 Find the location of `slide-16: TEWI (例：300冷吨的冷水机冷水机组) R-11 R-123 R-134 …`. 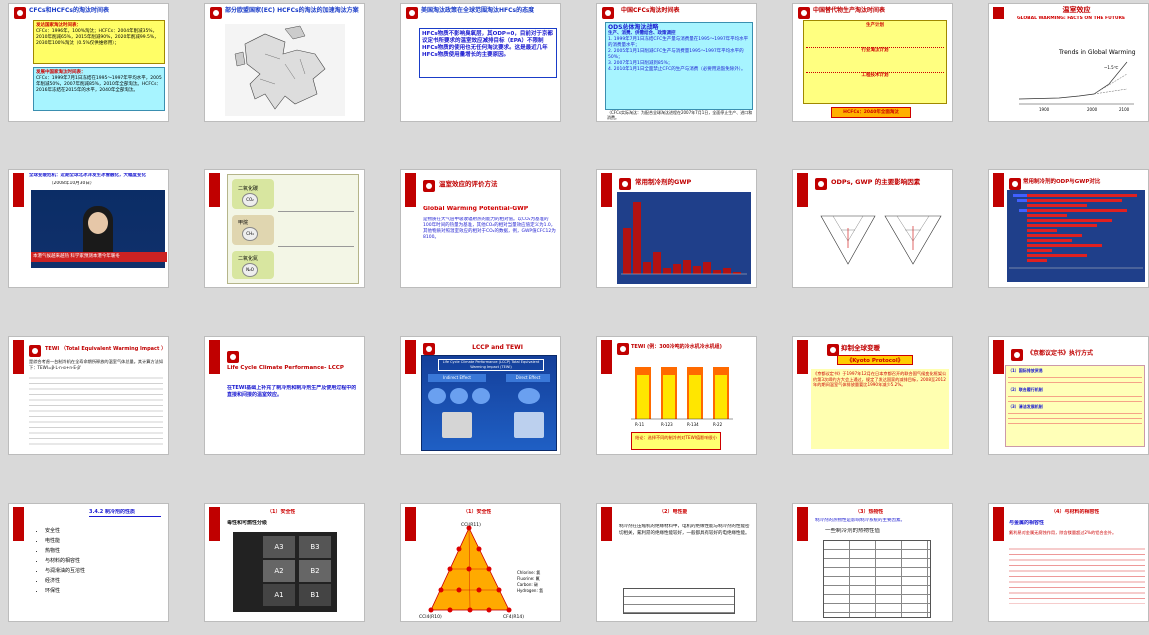

slide-16: TEWI (例：300冷吨的冷水机冷水机组) R-11 R-123 R-134 … is located at coordinates (676, 395).